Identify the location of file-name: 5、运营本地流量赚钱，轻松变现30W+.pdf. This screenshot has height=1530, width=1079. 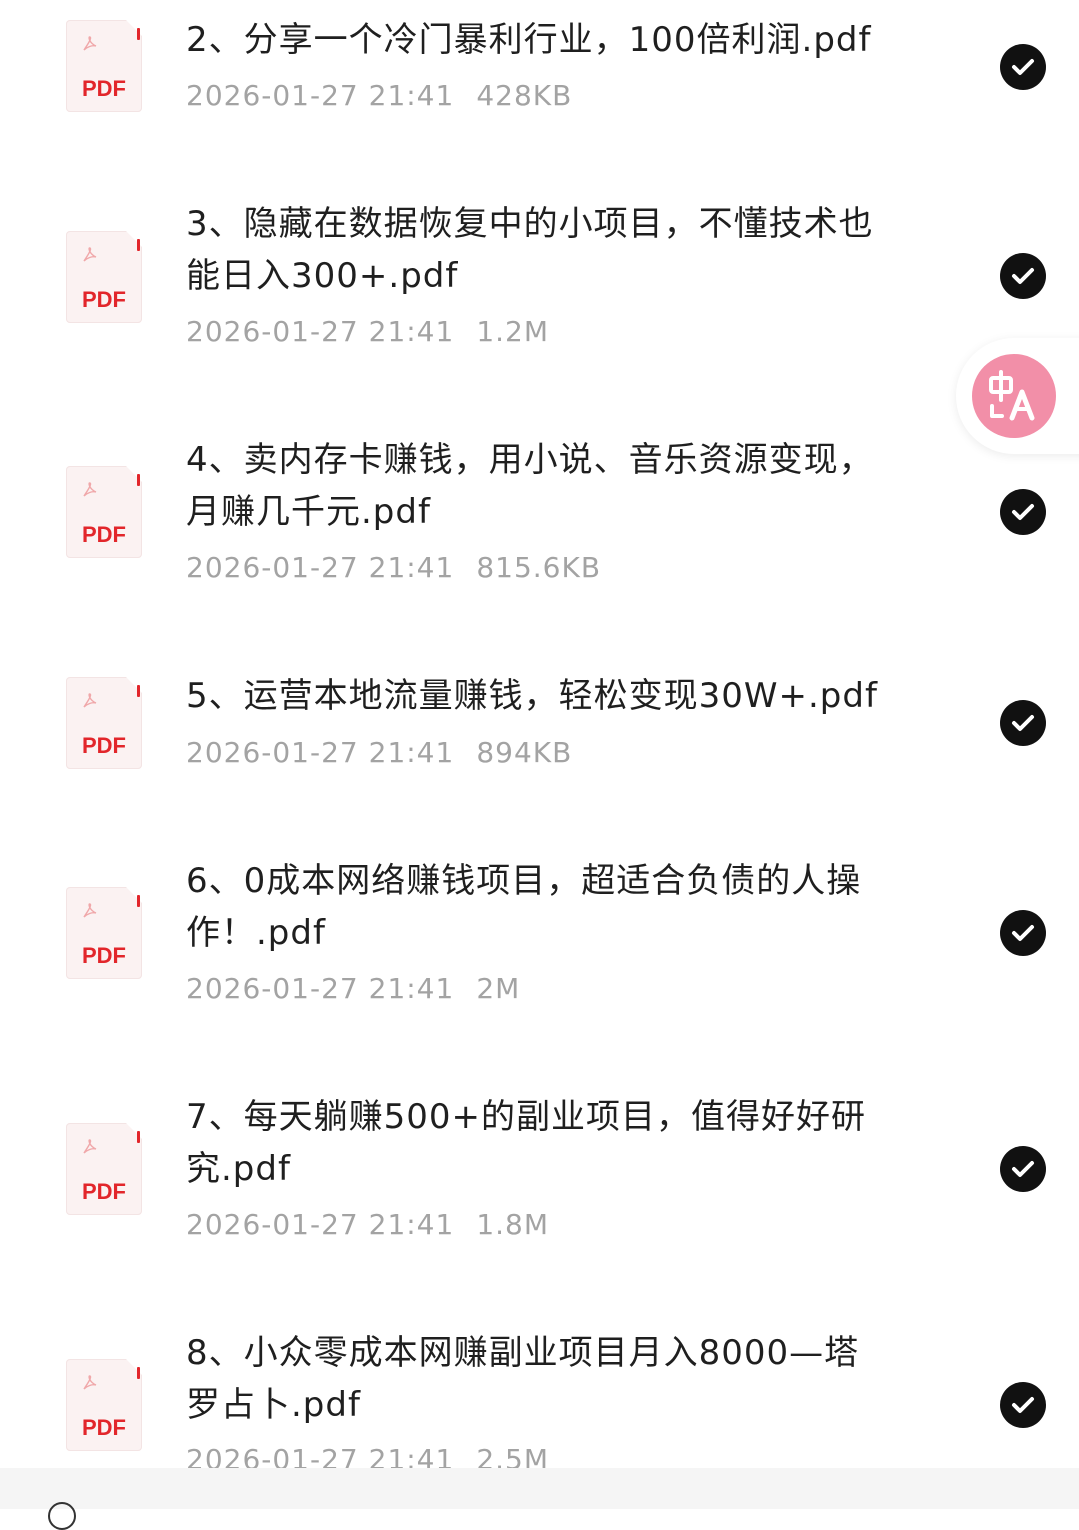
(532, 696).